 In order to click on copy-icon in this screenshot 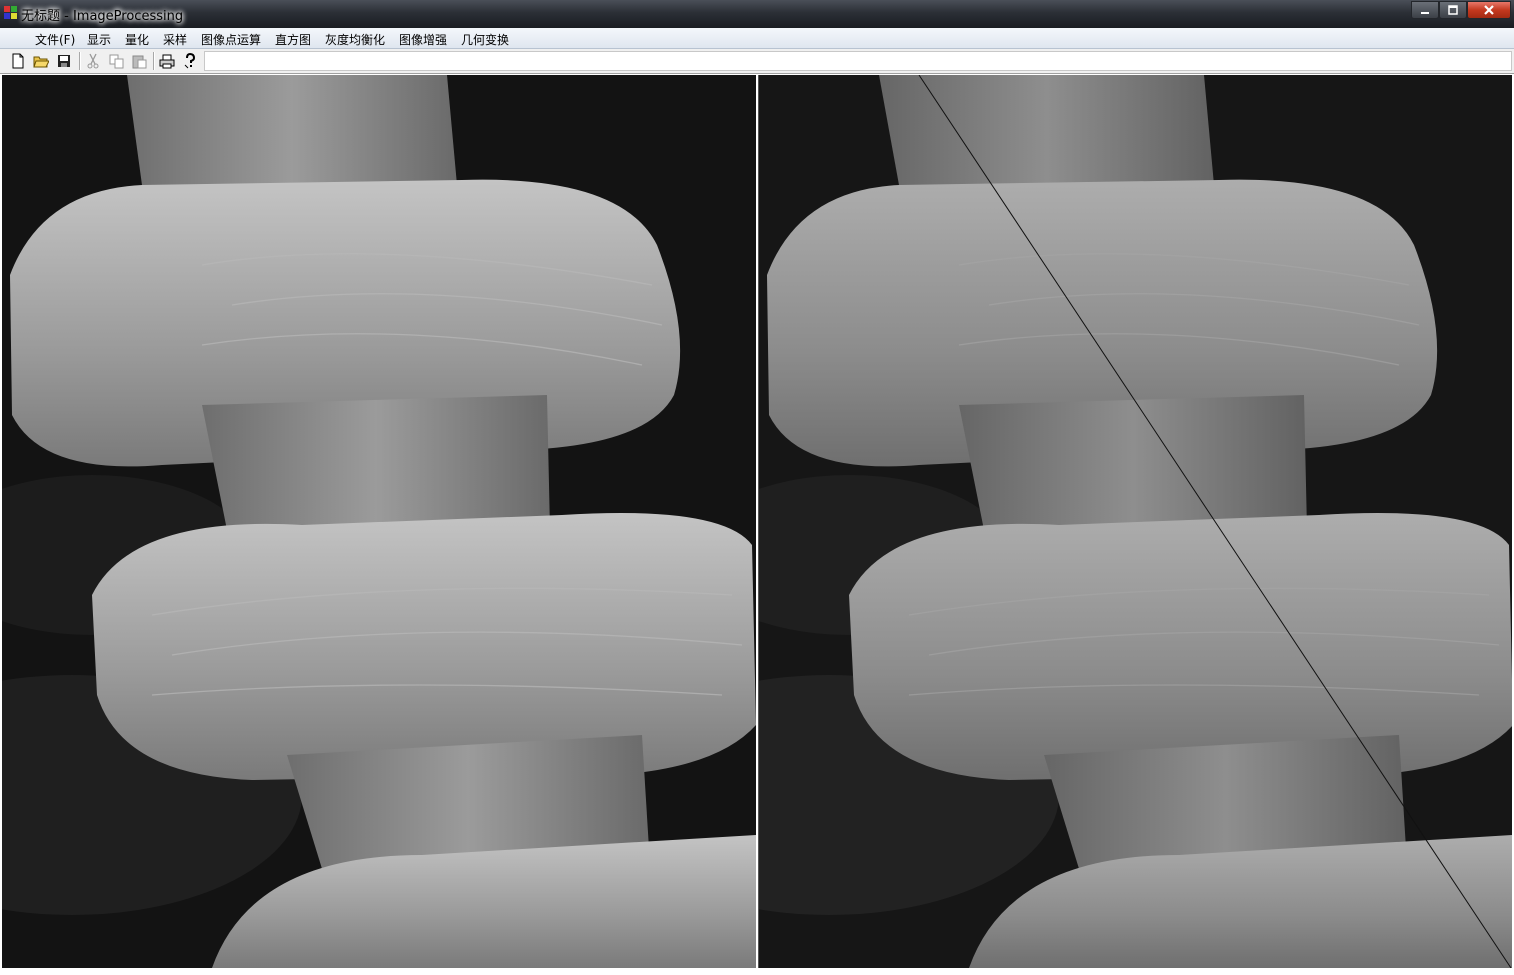, I will do `click(116, 61)`.